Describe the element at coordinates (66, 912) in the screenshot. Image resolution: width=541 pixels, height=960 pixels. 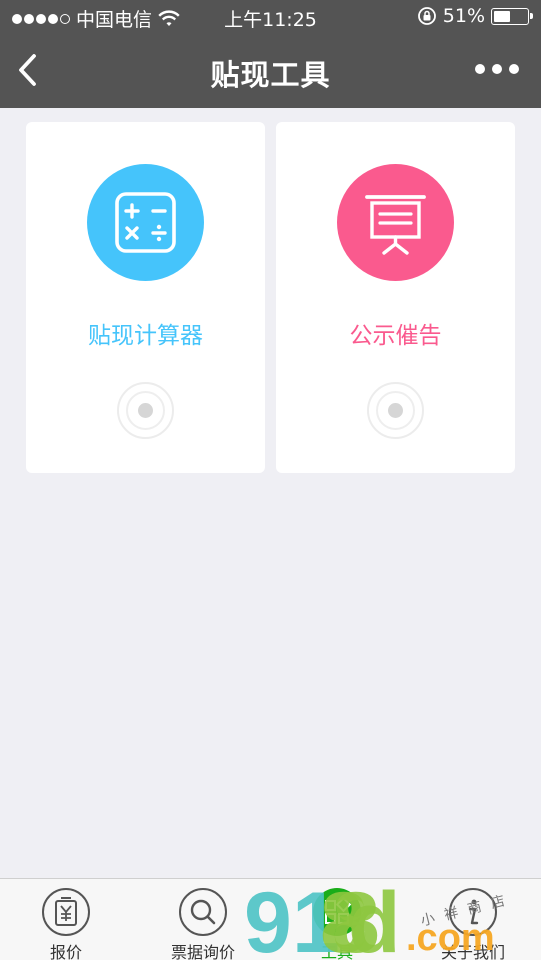
I see `price-tag-yuan-icon` at that location.